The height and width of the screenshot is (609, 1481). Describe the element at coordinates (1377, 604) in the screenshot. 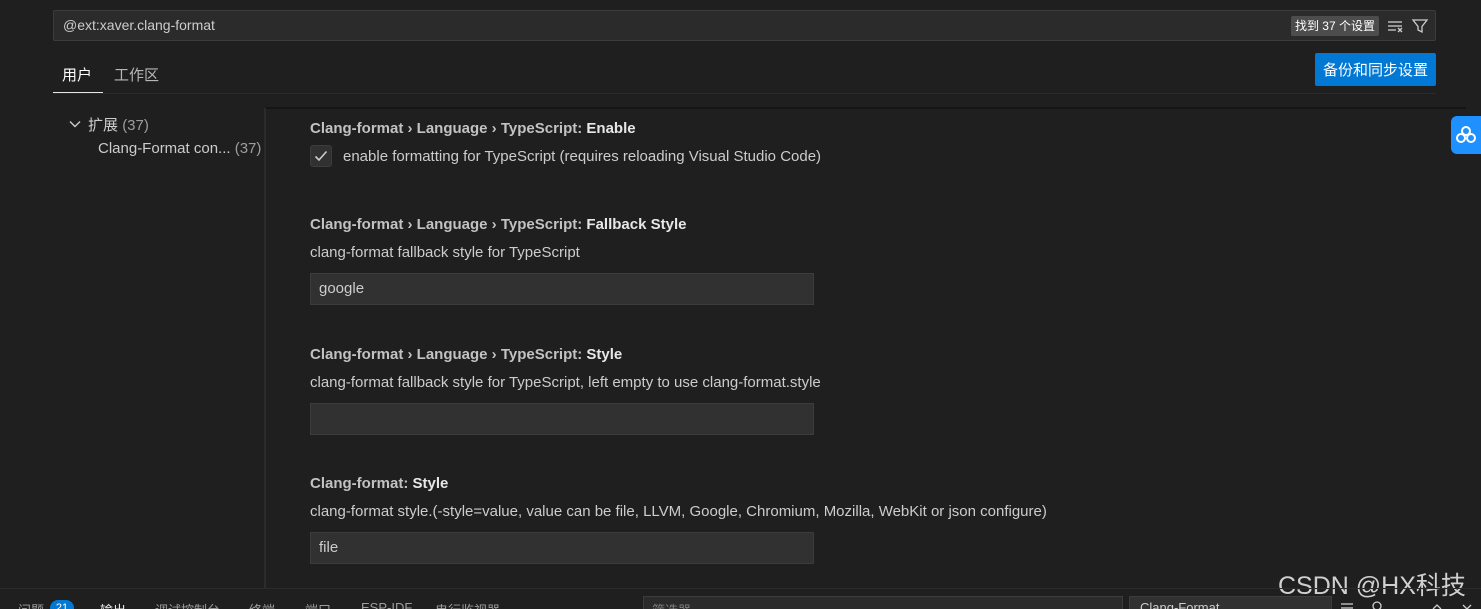

I see `lock-icon` at that location.